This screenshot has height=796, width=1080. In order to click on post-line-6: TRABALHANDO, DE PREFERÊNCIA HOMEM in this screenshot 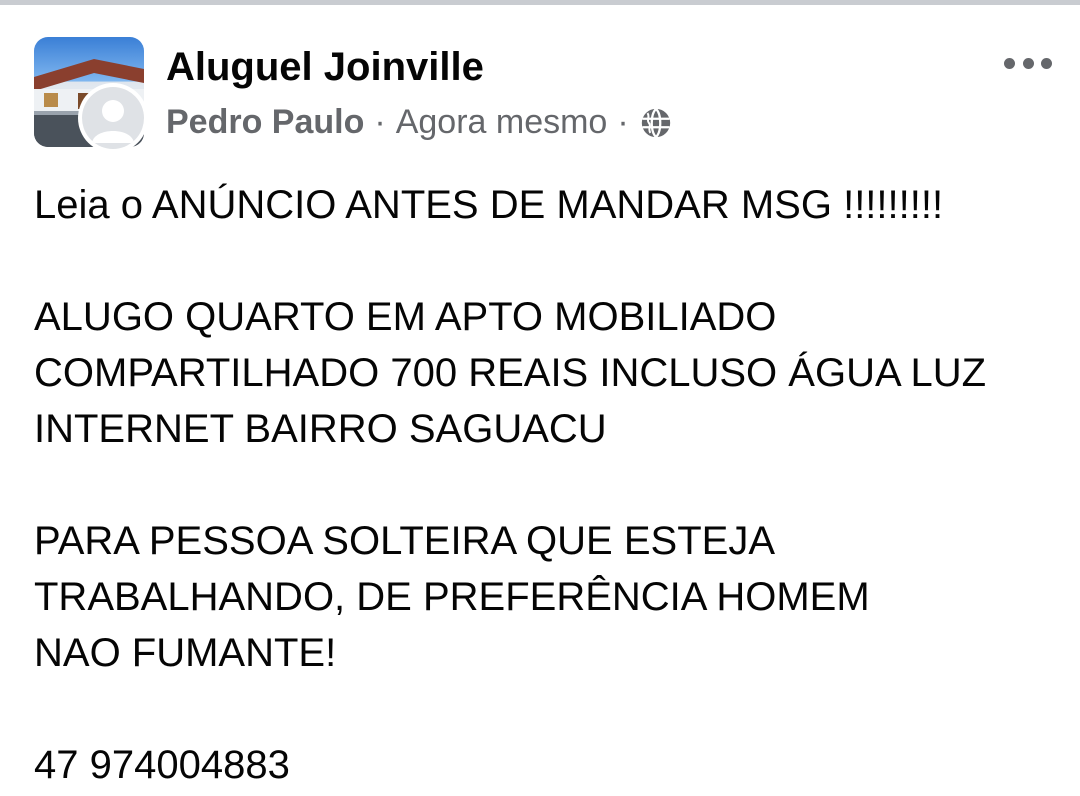, I will do `click(452, 597)`.